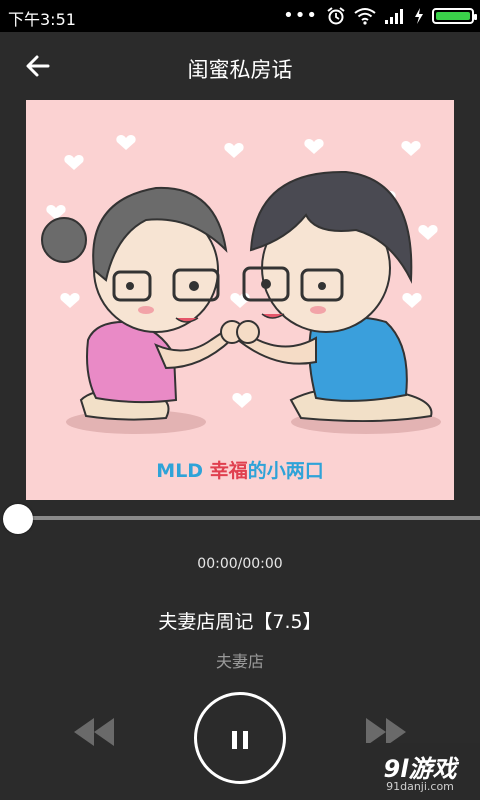 This screenshot has height=800, width=480. Describe the element at coordinates (249, 518) in the screenshot. I see `progress-track` at that location.